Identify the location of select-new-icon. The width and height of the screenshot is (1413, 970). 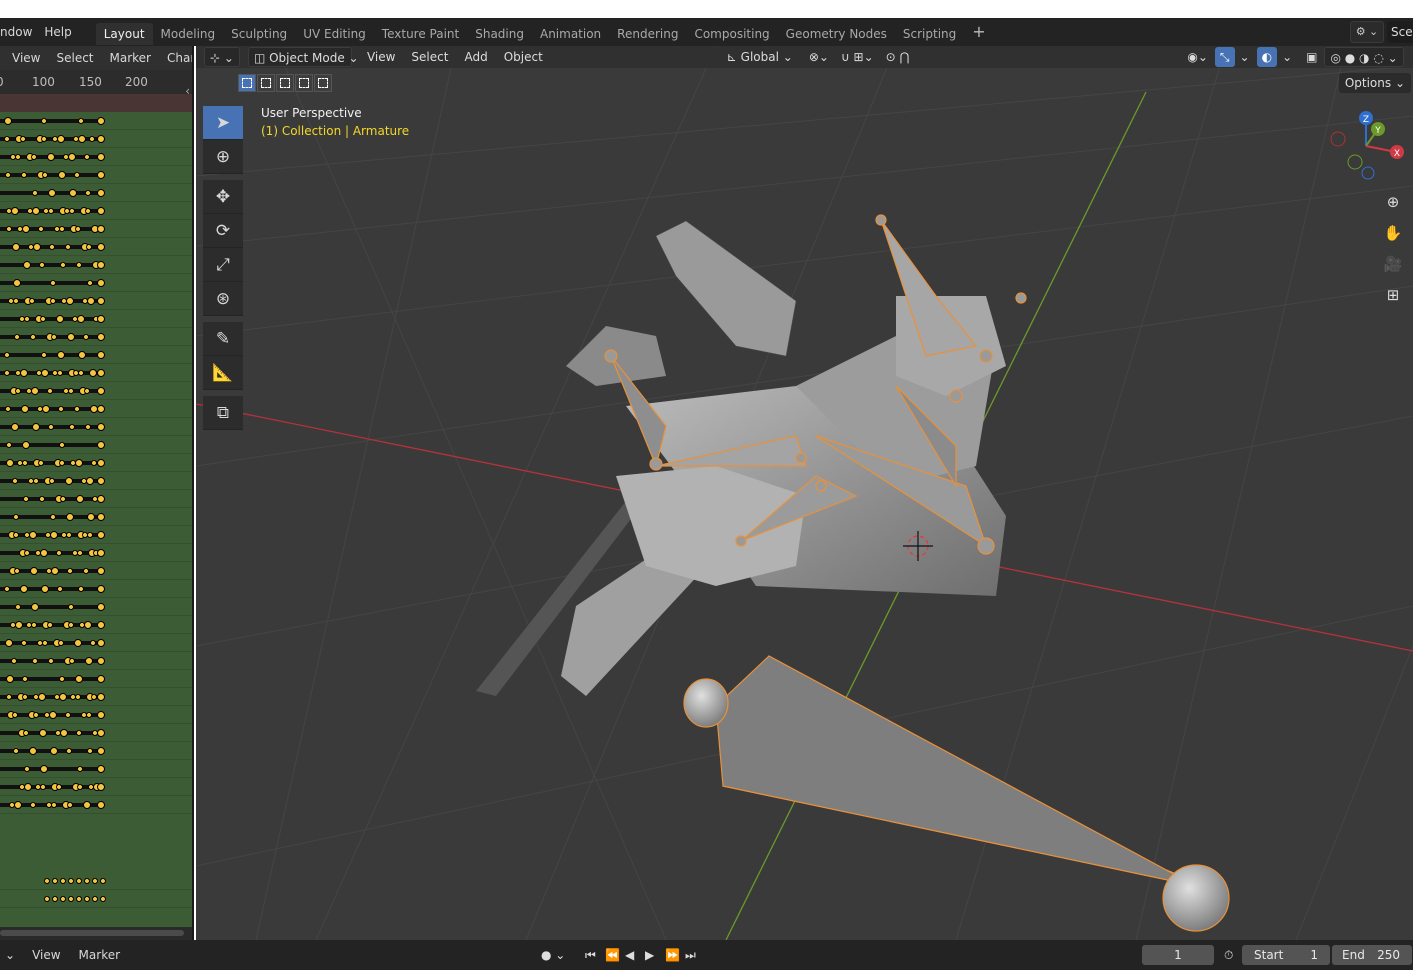
(247, 83).